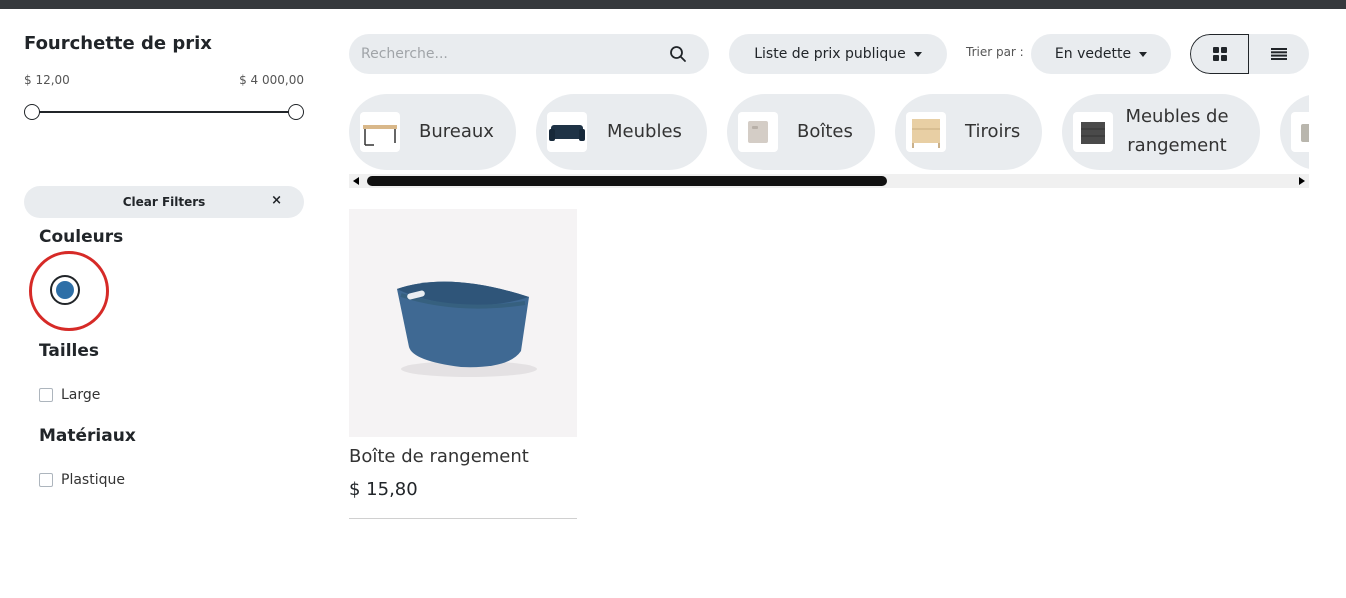 This screenshot has width=1346, height=598. What do you see at coordinates (758, 132) in the screenshot?
I see `box-thumbnail` at bounding box center [758, 132].